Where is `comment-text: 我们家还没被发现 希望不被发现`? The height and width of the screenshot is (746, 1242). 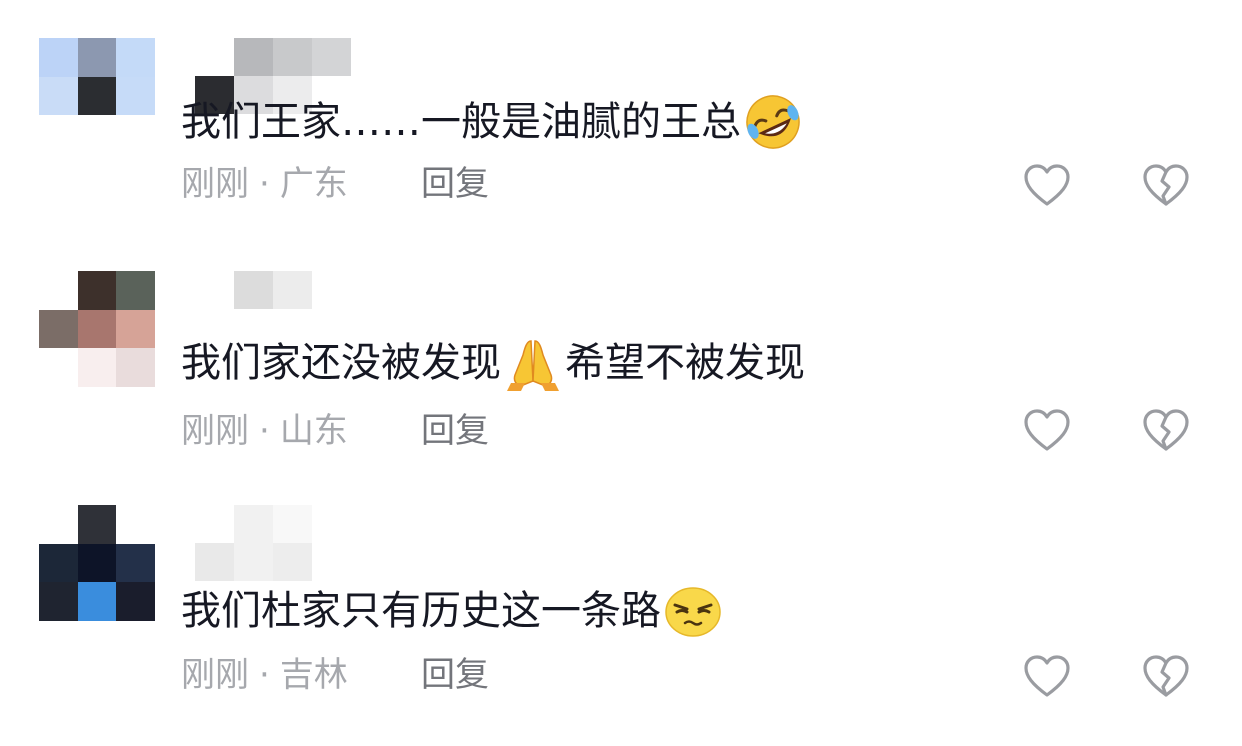
comment-text: 我们家还没被发现 希望不被发现 is located at coordinates (493, 363).